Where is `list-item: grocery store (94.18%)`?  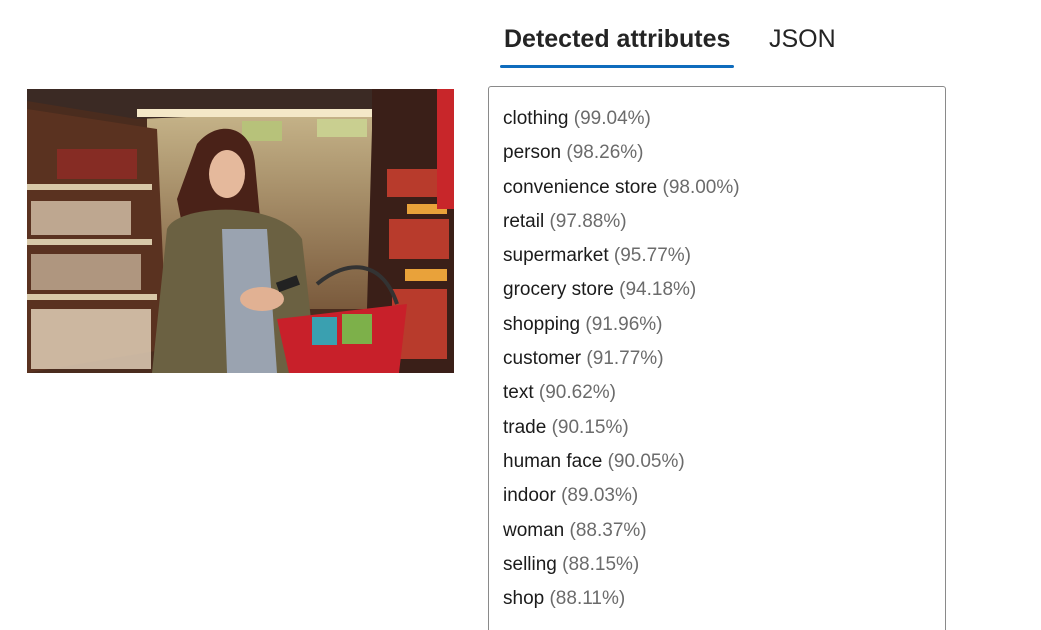
list-item: grocery store (94.18%) is located at coordinates (724, 290).